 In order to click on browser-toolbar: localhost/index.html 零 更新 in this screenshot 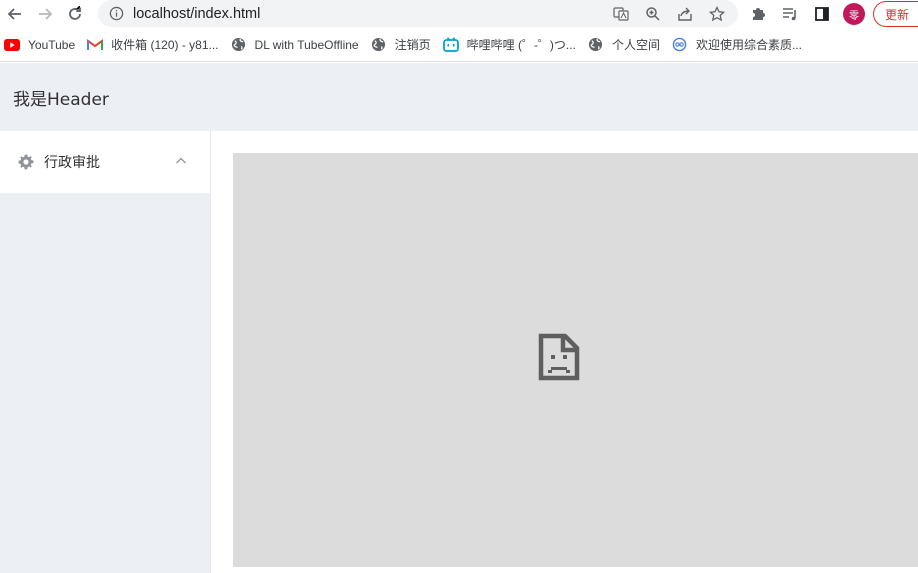, I will do `click(459, 14)`.